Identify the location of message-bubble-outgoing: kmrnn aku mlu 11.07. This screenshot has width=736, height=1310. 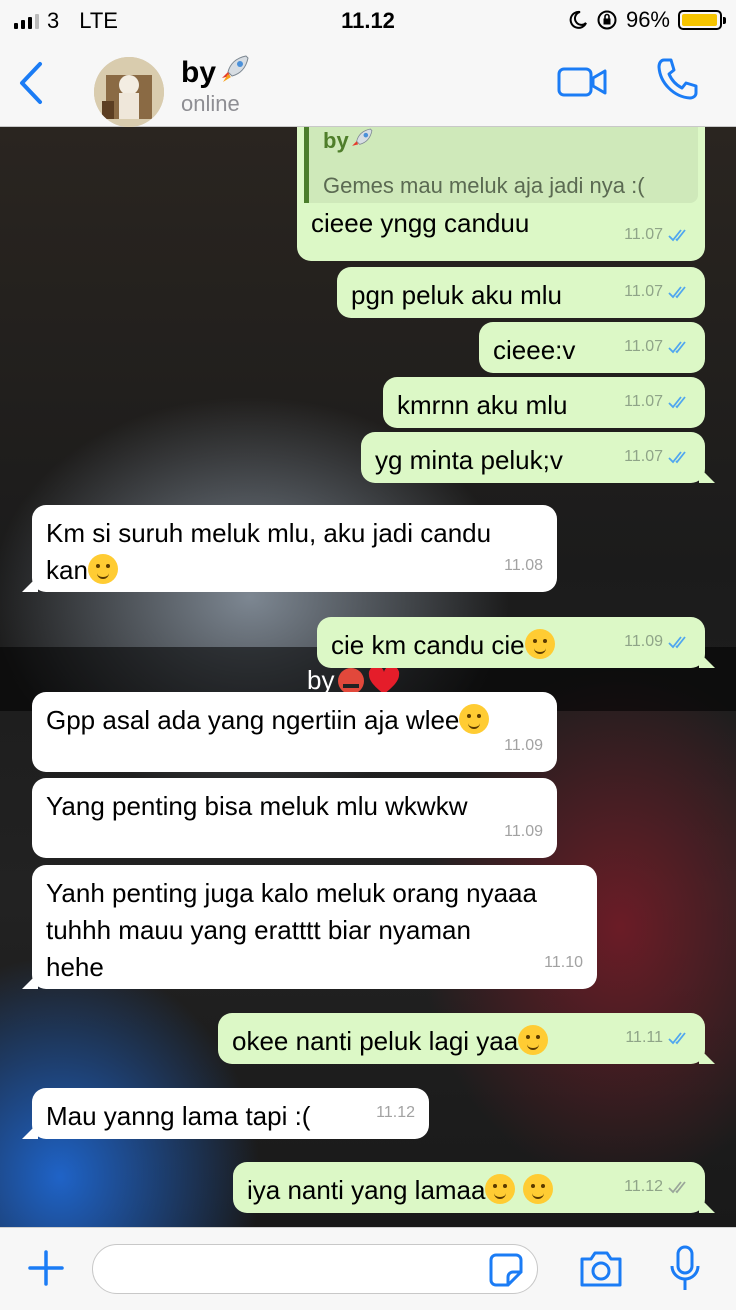
(544, 402).